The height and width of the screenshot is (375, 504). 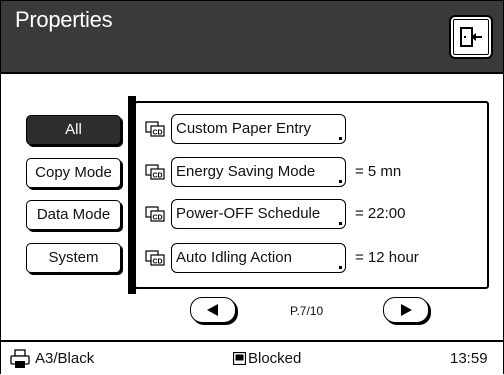 I want to click on blocked-square-icon, so click(x=239, y=358).